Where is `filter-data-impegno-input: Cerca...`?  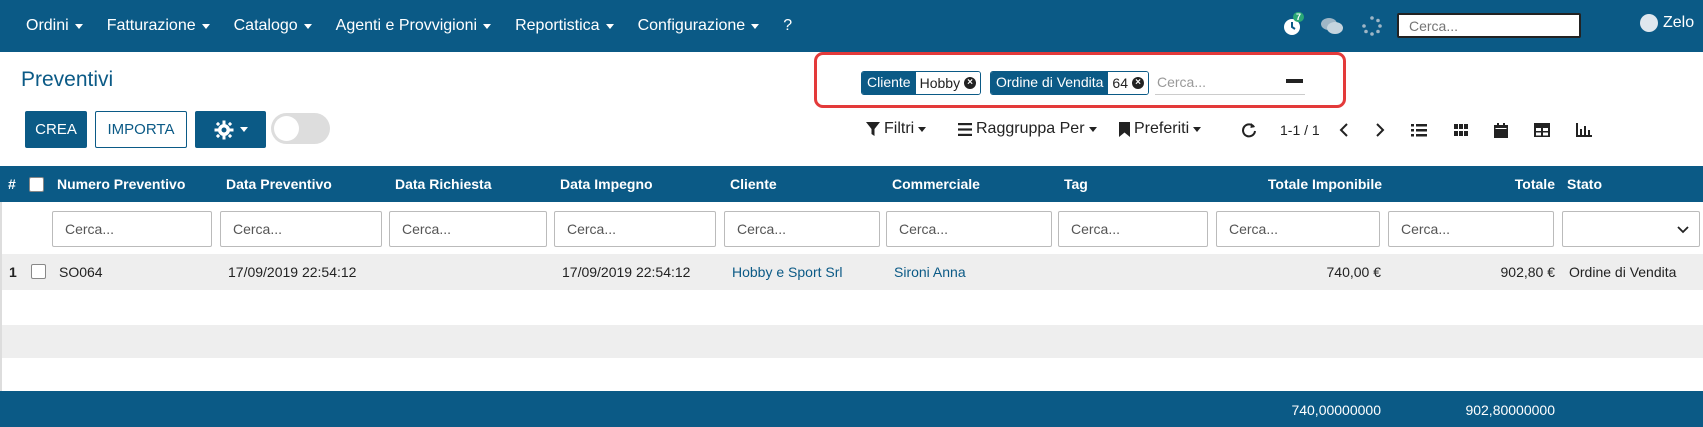
filter-data-impegno-input: Cerca... is located at coordinates (635, 229).